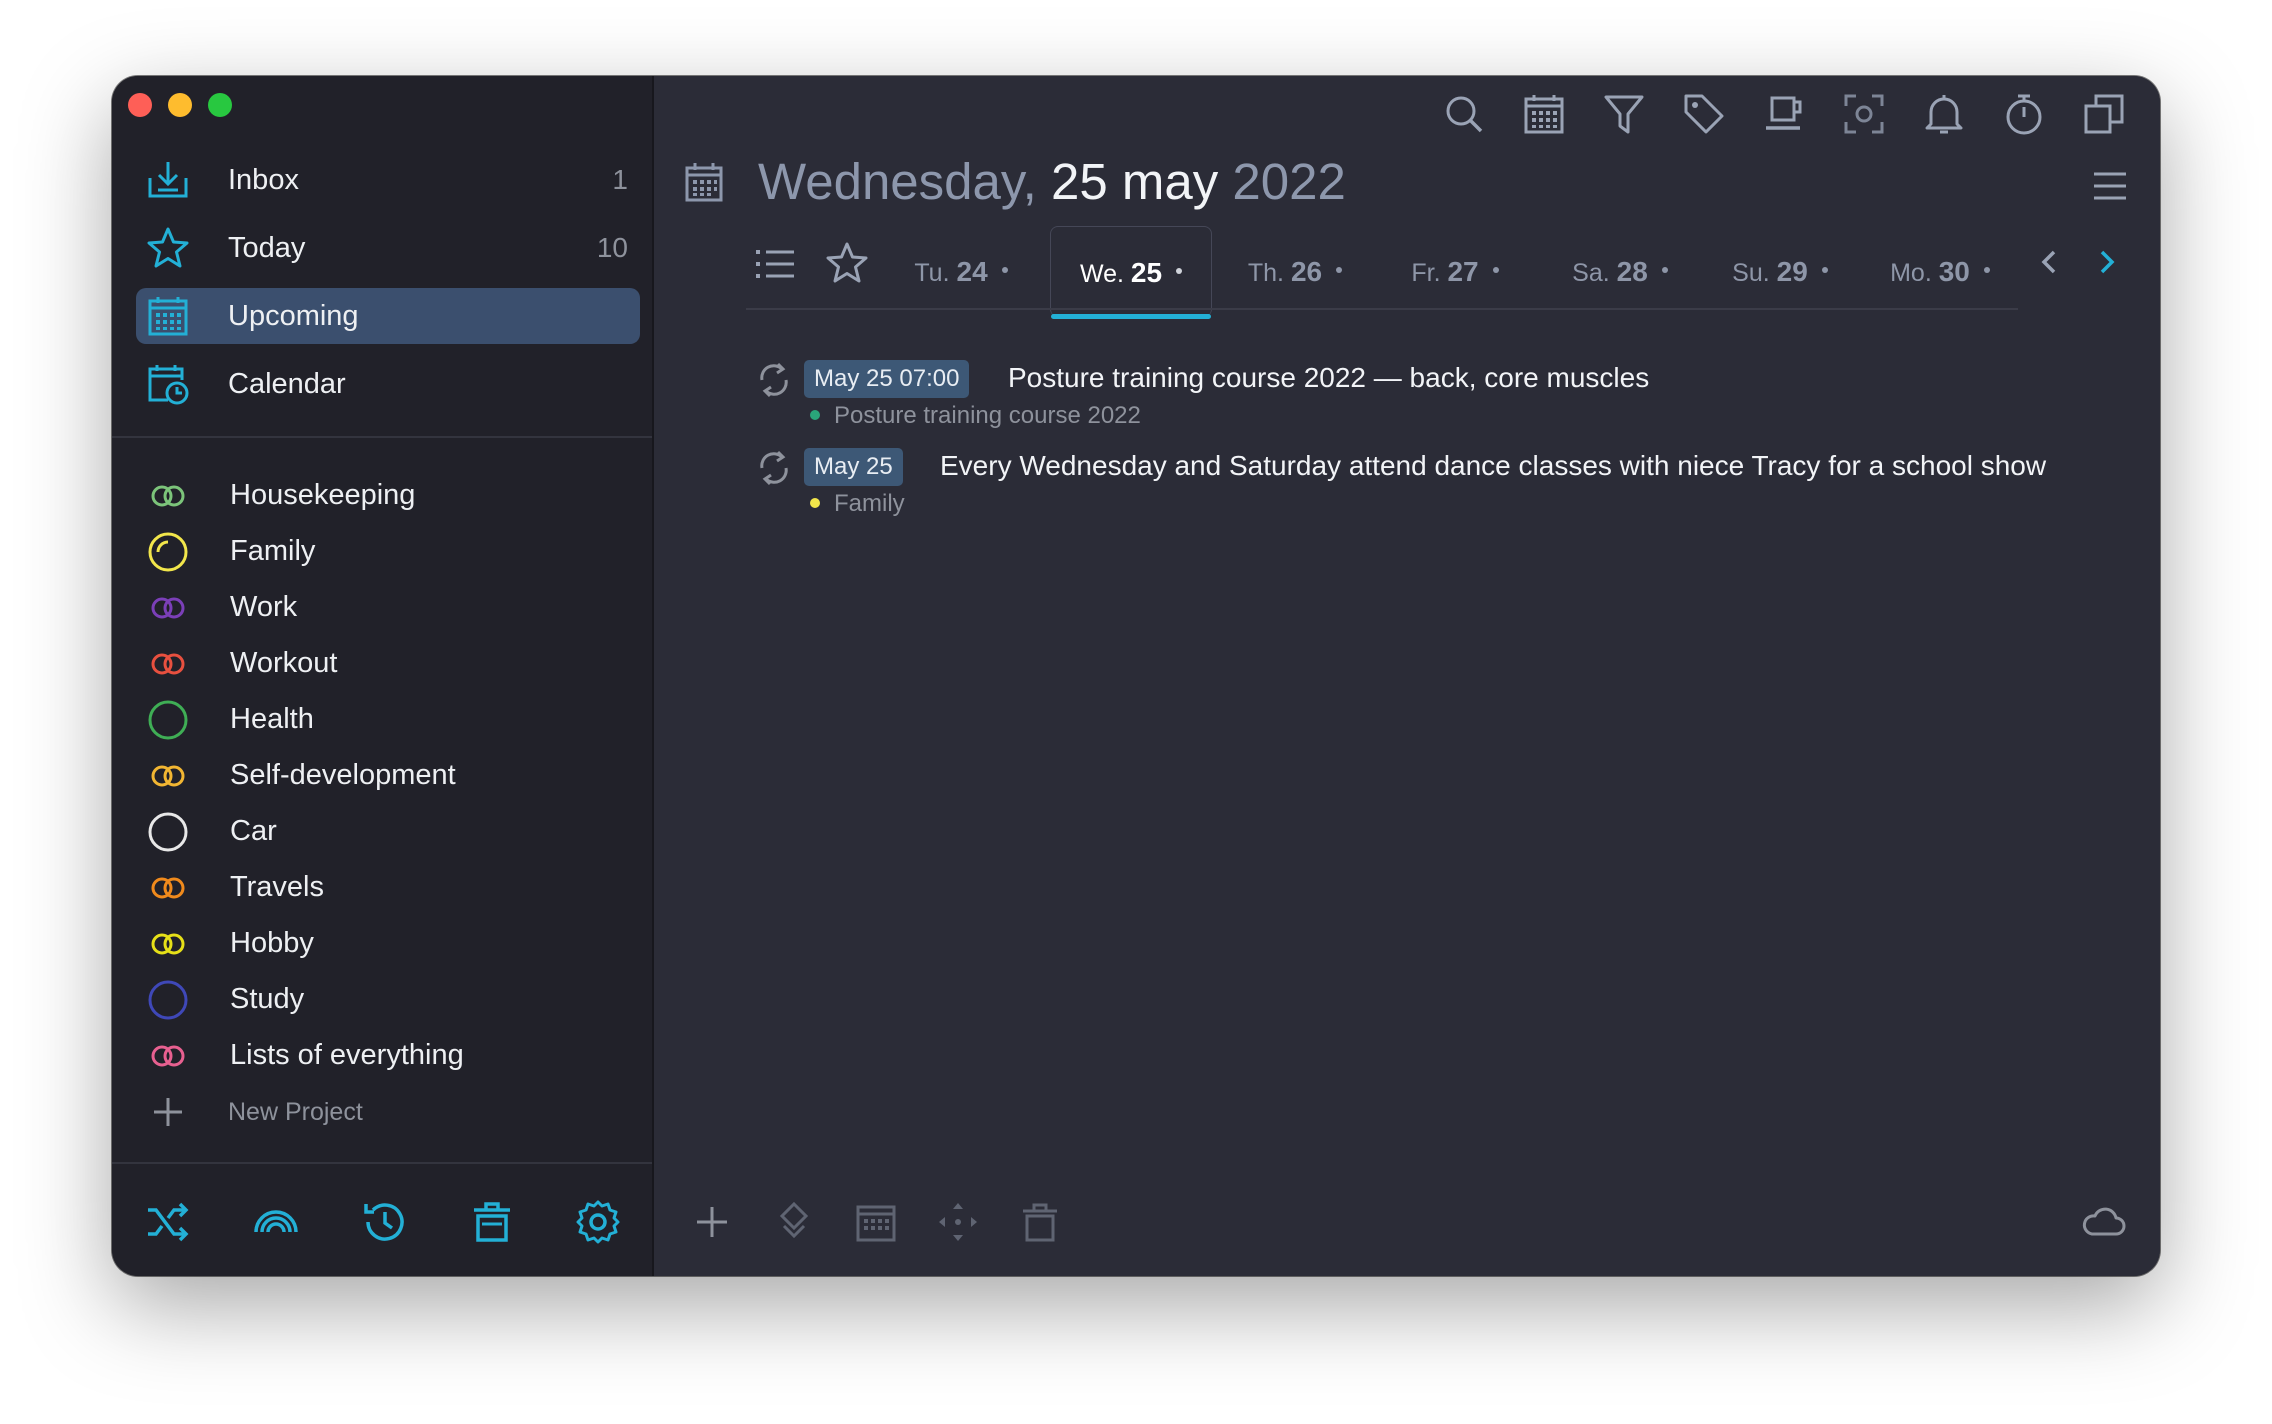  Describe the element at coordinates (376, 887) in the screenshot. I see `project-travels: Travels` at that location.